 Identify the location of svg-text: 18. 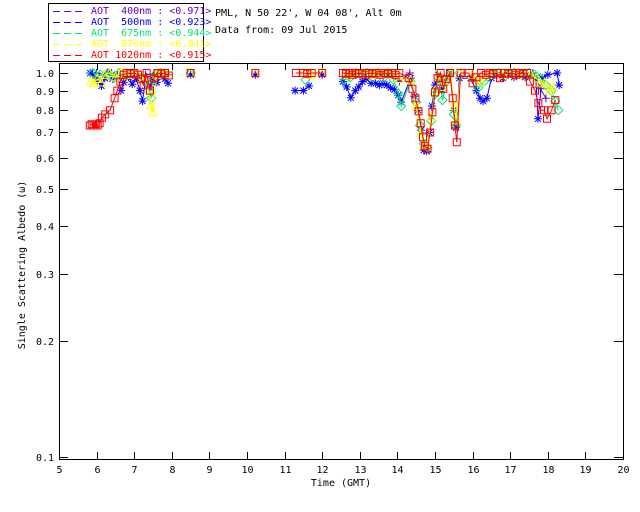
(548, 470).